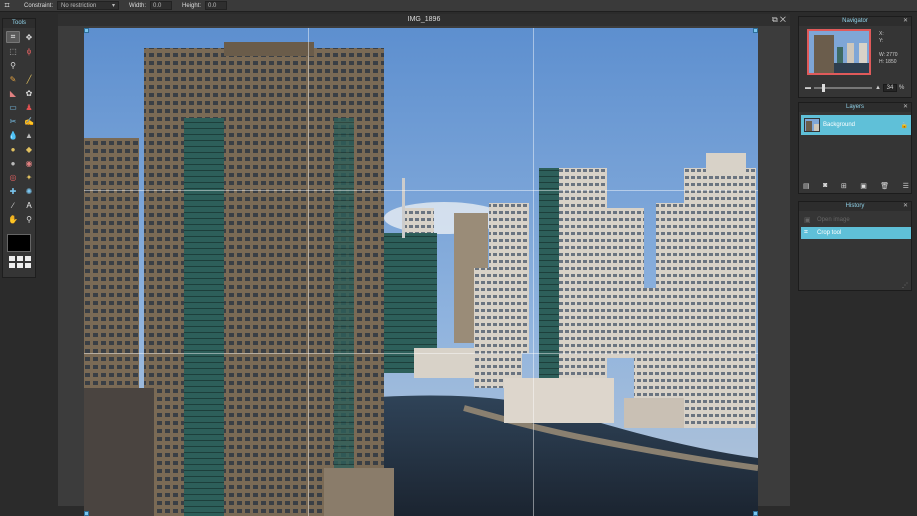 The width and height of the screenshot is (917, 516). Describe the element at coordinates (13, 191) in the screenshot. I see `pinch-icon: ✚` at that location.